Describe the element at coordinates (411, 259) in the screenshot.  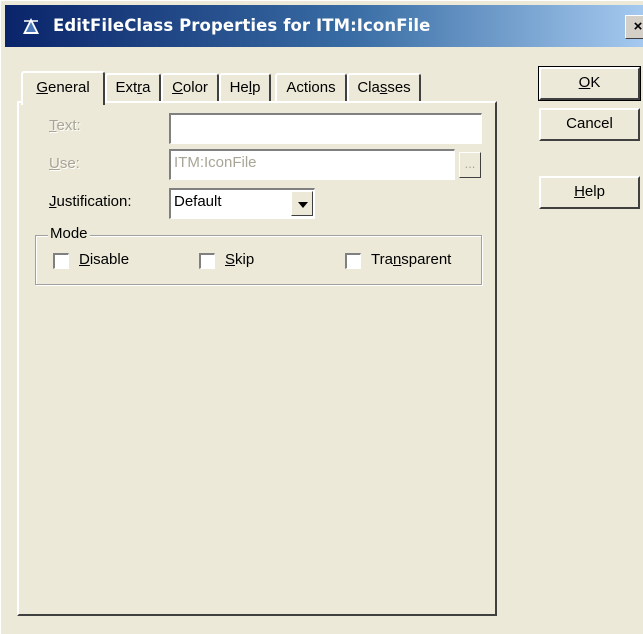
I see `transparent-label: Transparent` at that location.